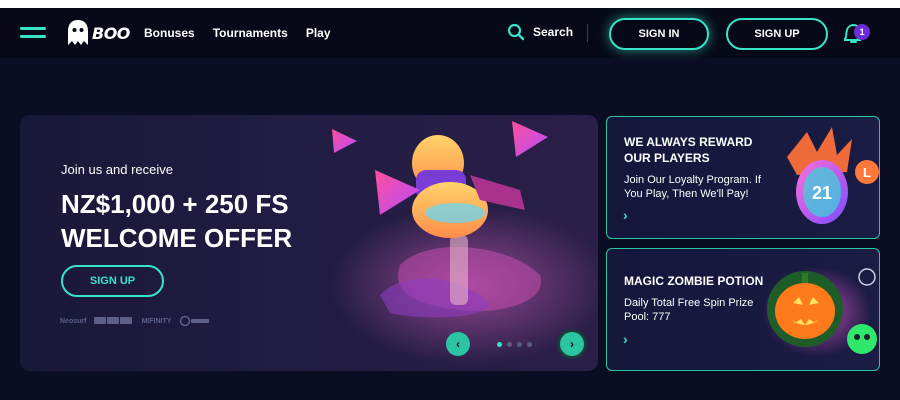  What do you see at coordinates (135, 321) in the screenshot?
I see `payment-methods: Neosurf MIFINITY` at bounding box center [135, 321].